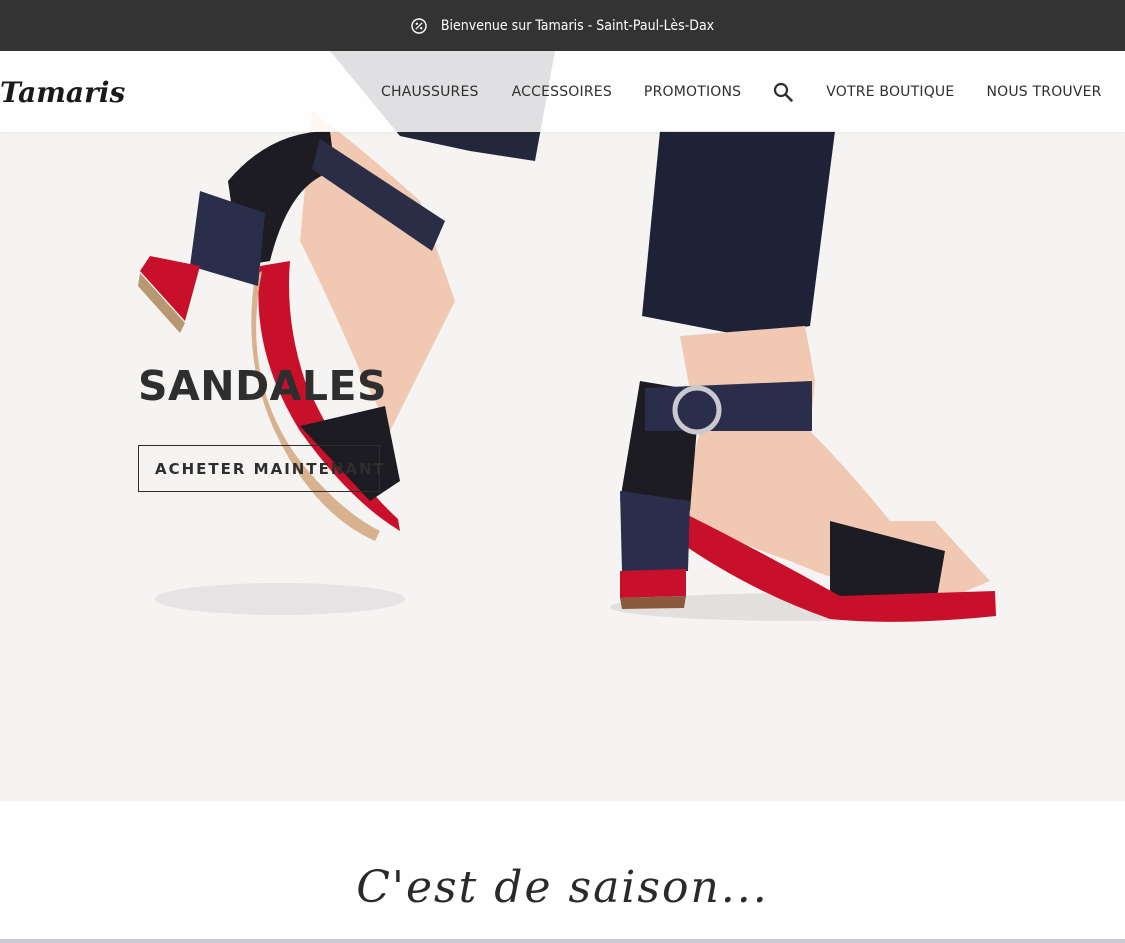  I want to click on nav-item-chaussures: CHAUSSURES, so click(430, 92).